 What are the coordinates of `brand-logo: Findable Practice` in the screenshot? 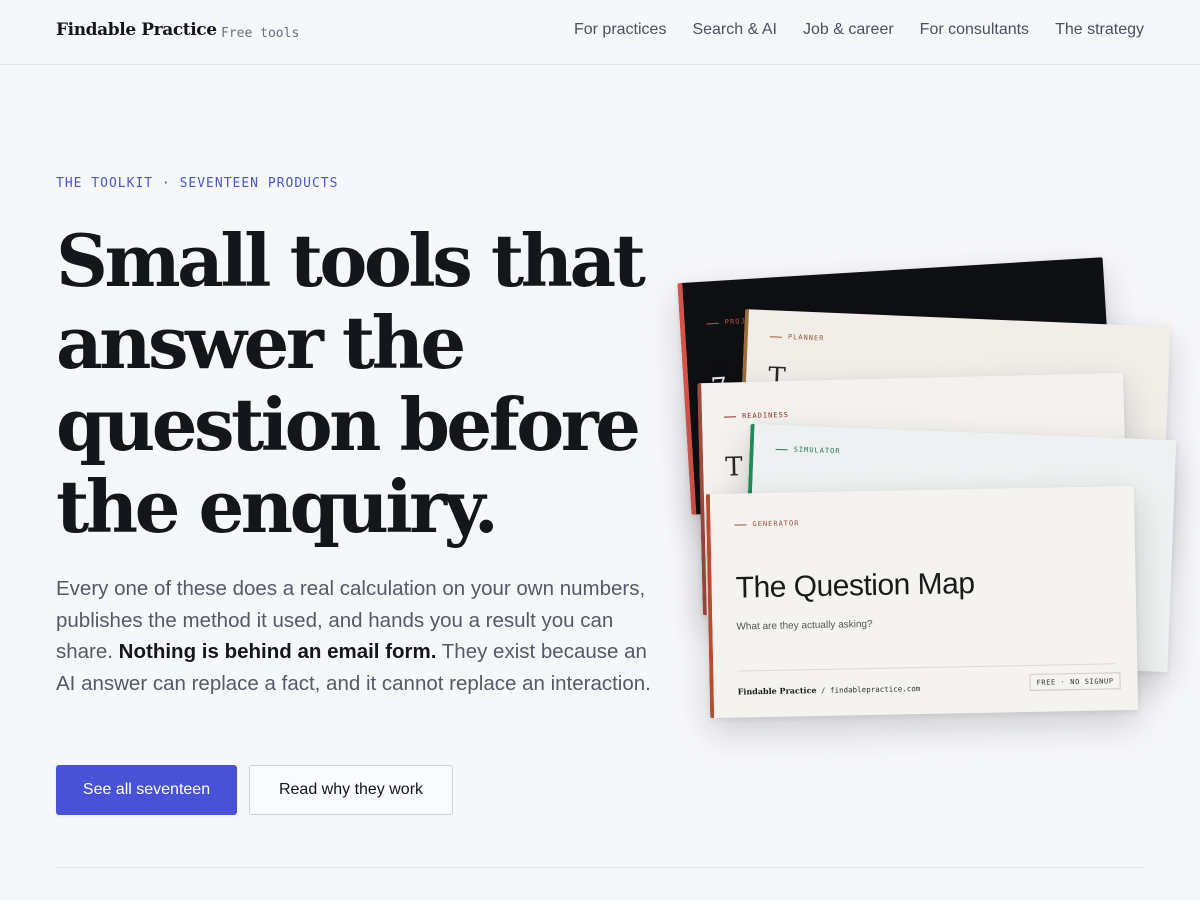 It's located at (136, 30).